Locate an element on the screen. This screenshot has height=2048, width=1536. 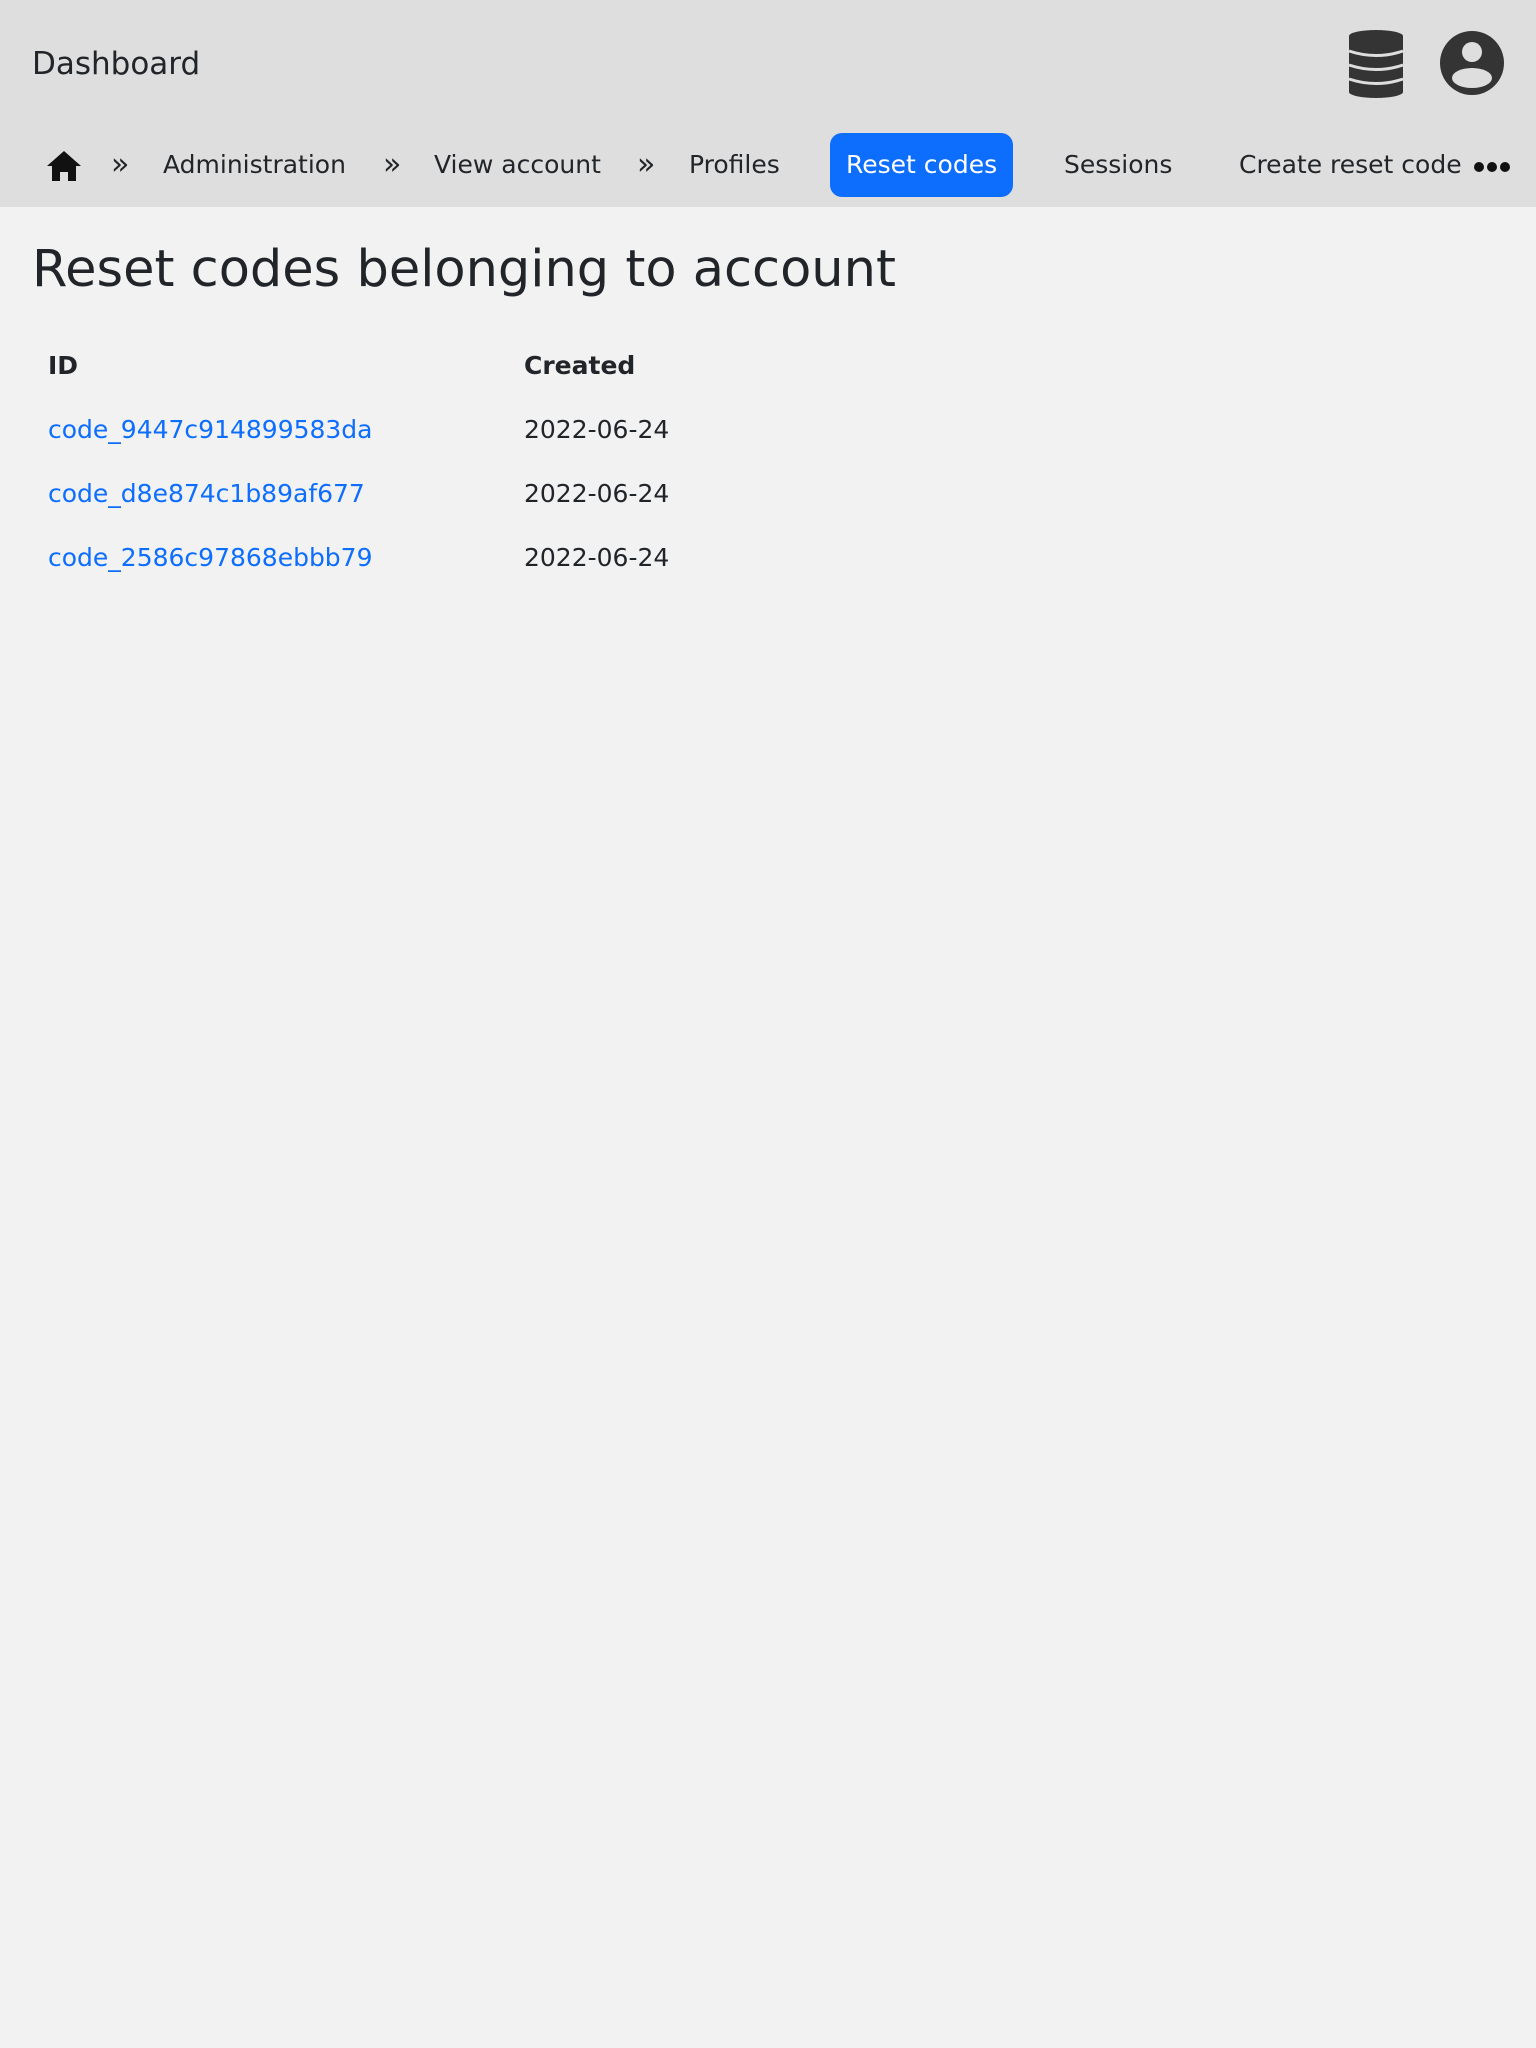
code-id-link: code_9447c914899583da is located at coordinates (210, 429).